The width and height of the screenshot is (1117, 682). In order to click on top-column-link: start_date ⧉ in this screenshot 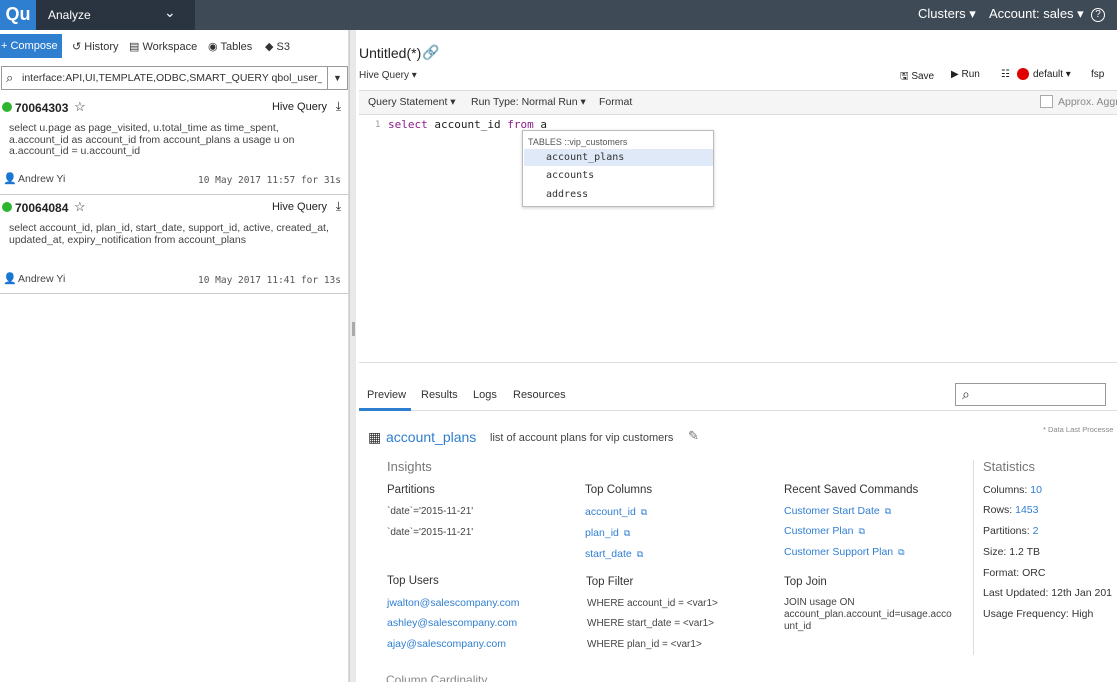, I will do `click(614, 554)`.